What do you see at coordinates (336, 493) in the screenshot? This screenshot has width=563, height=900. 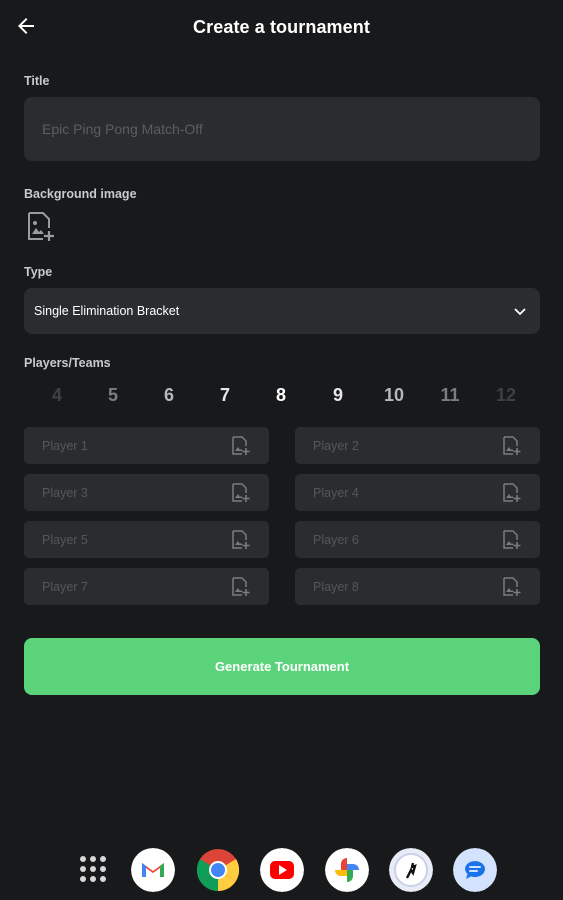 I see `player-4-placeholder: Player 4` at bounding box center [336, 493].